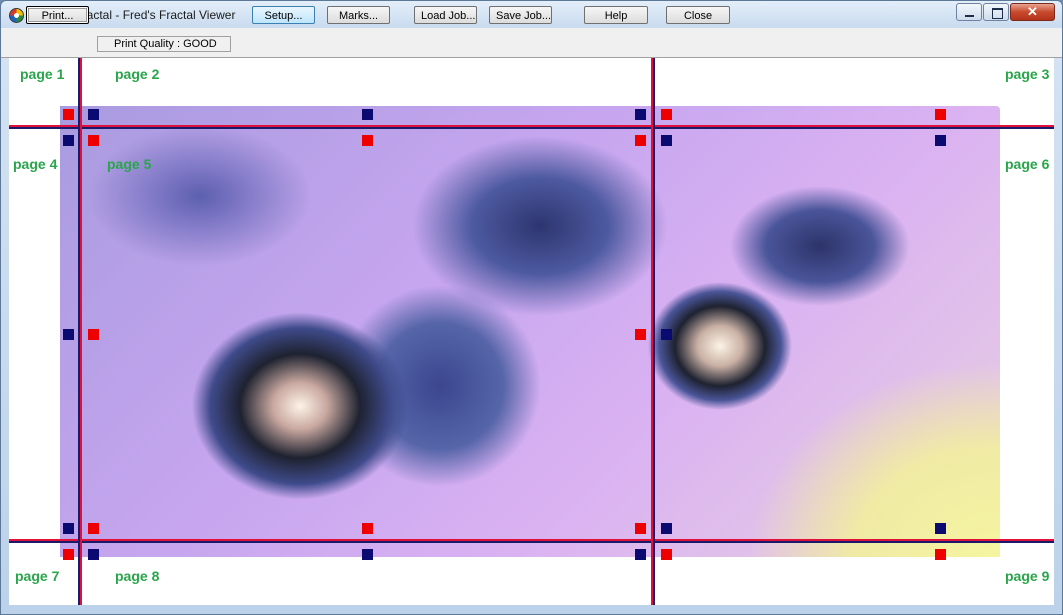 The image size is (1063, 615). I want to click on page-divider-vertical-right, so click(653, 331).